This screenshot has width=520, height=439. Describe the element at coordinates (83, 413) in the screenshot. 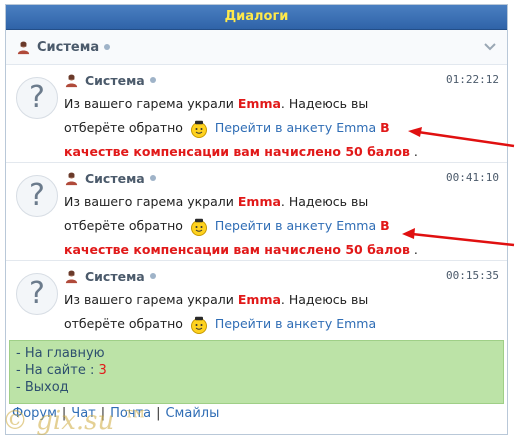

I see `footer-link-chat: Чат` at that location.